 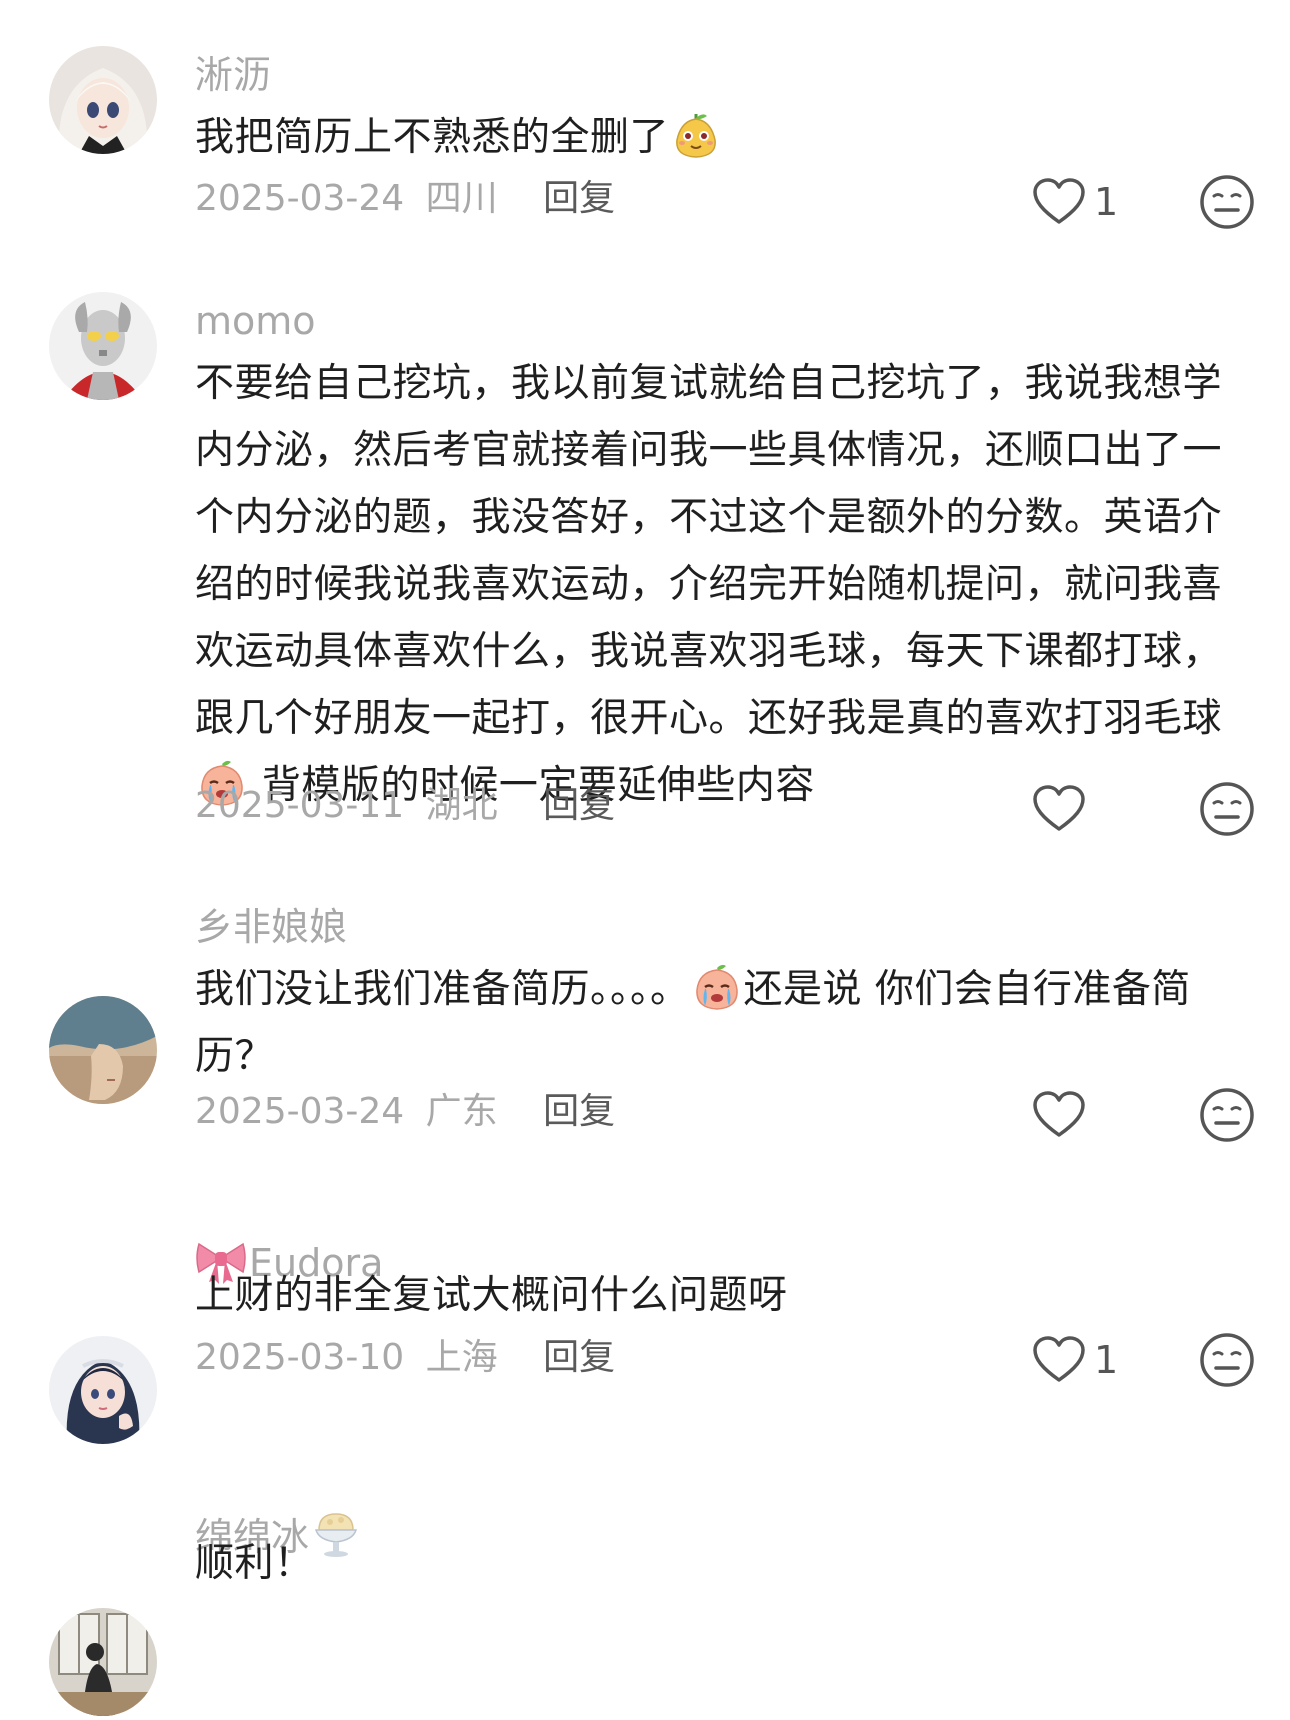 I want to click on username: 乡非娘娘, so click(x=271, y=927).